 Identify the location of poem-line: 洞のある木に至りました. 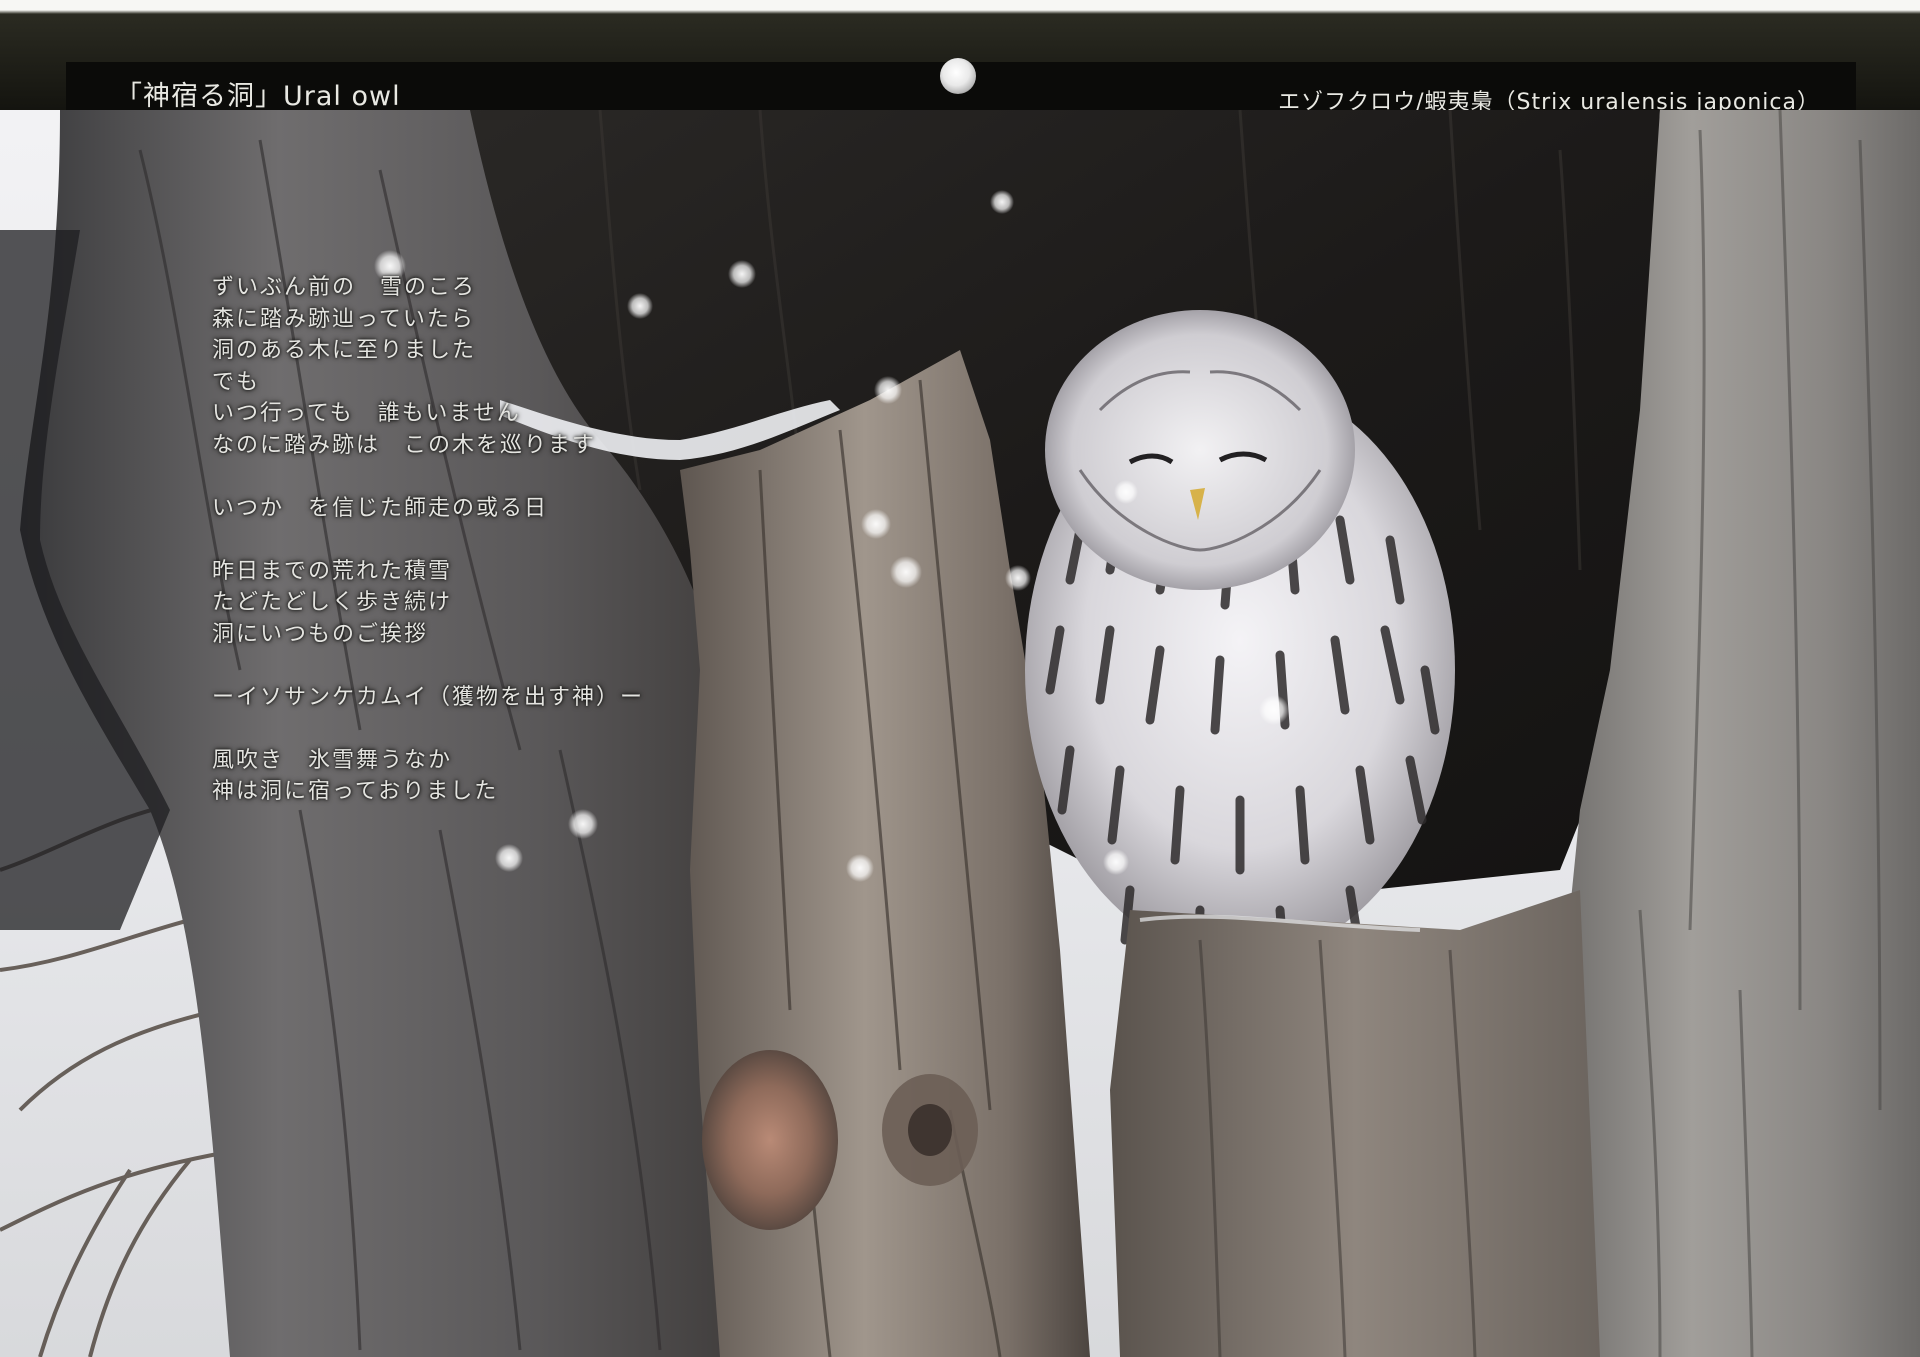
(344, 350).